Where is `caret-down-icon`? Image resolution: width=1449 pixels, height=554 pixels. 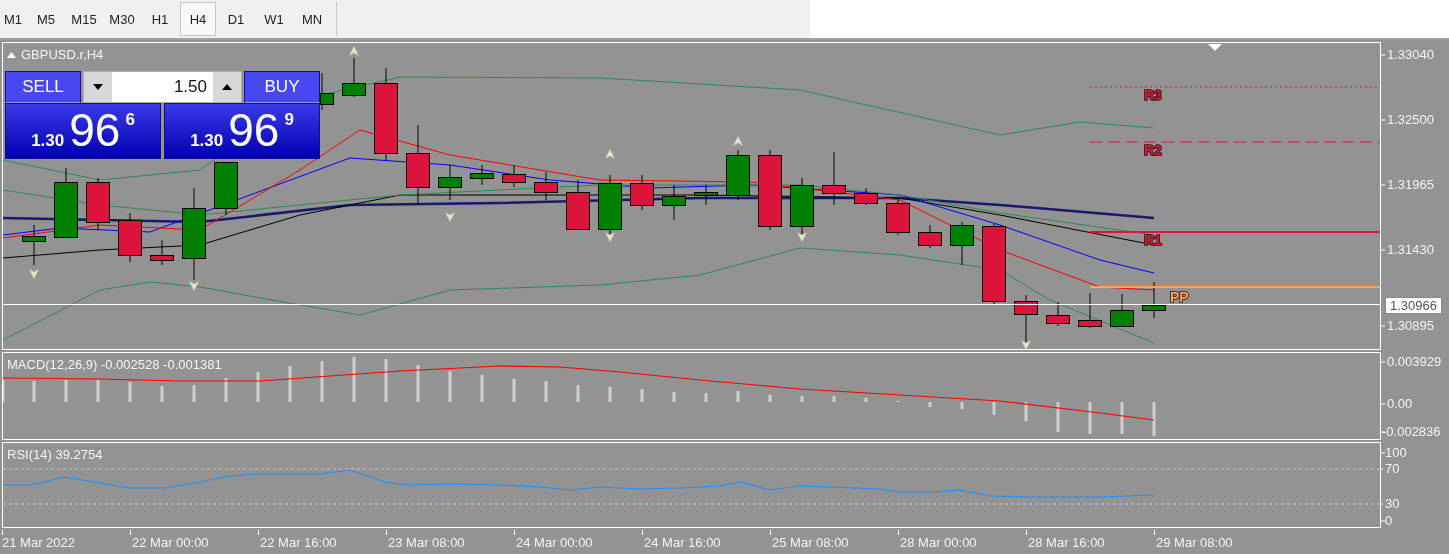 caret-down-icon is located at coordinates (98, 87).